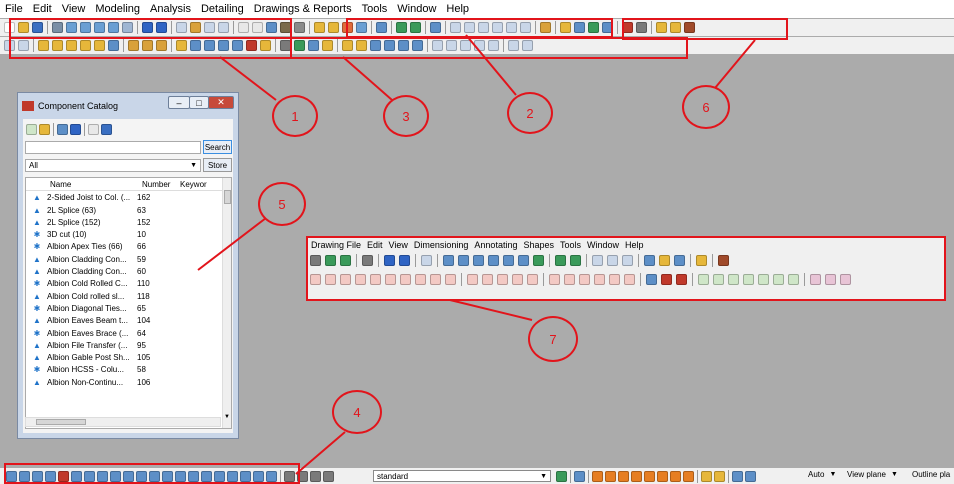 The height and width of the screenshot is (484, 954). Describe the element at coordinates (282, 204) in the screenshot. I see `callout-5: 5` at that location.